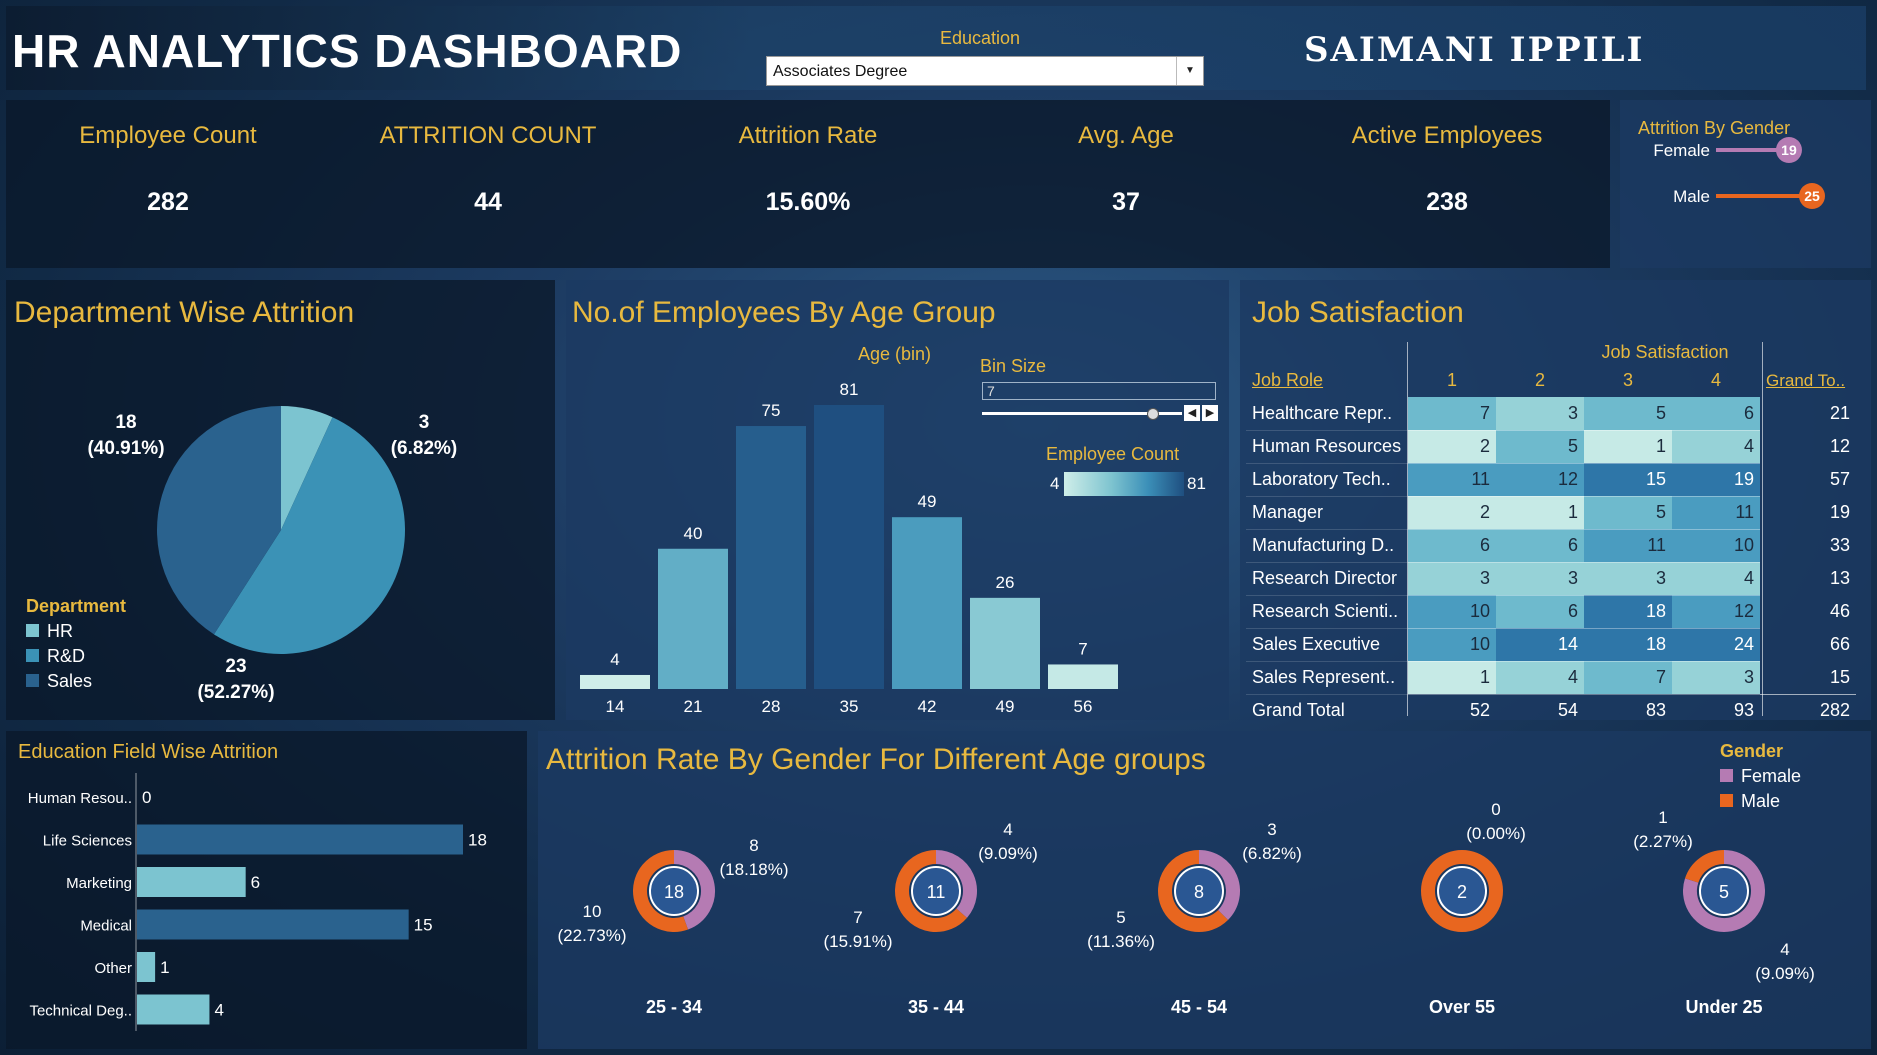  Describe the element at coordinates (1327, 380) in the screenshot. I see `table-header: Job Role` at that location.